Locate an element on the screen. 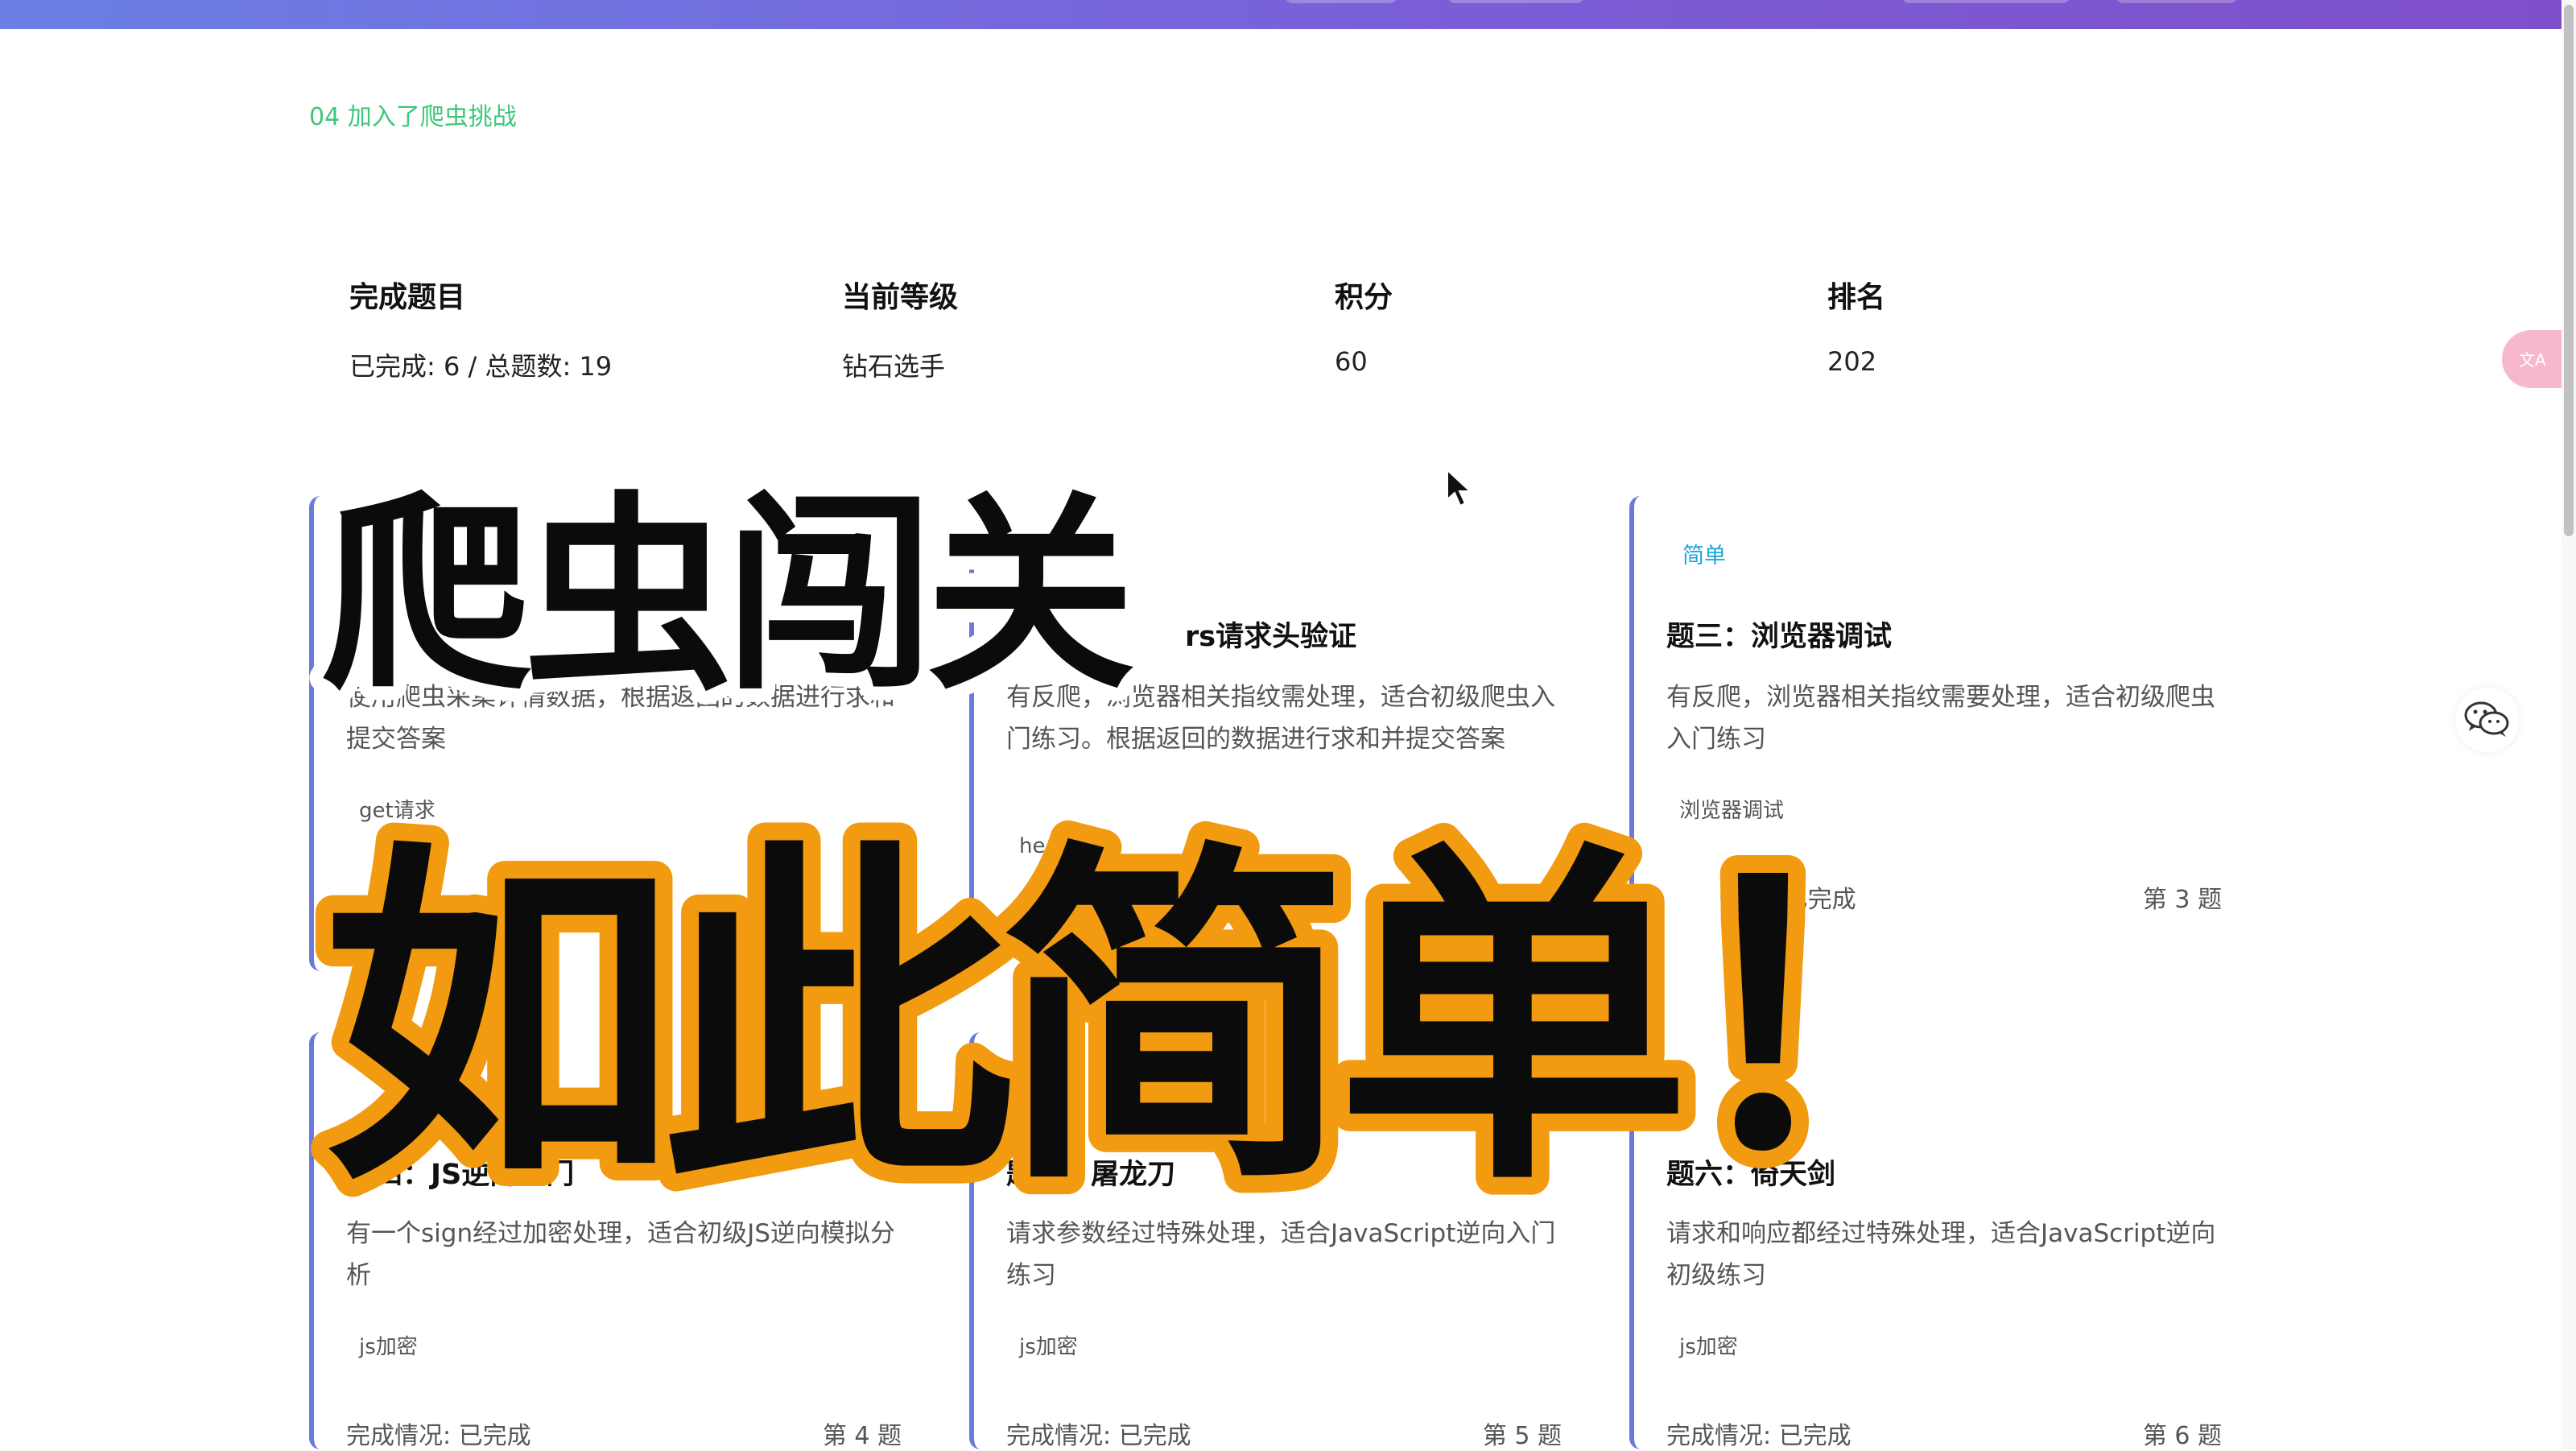  question-number: 第 6 题 is located at coordinates (2182, 1436).